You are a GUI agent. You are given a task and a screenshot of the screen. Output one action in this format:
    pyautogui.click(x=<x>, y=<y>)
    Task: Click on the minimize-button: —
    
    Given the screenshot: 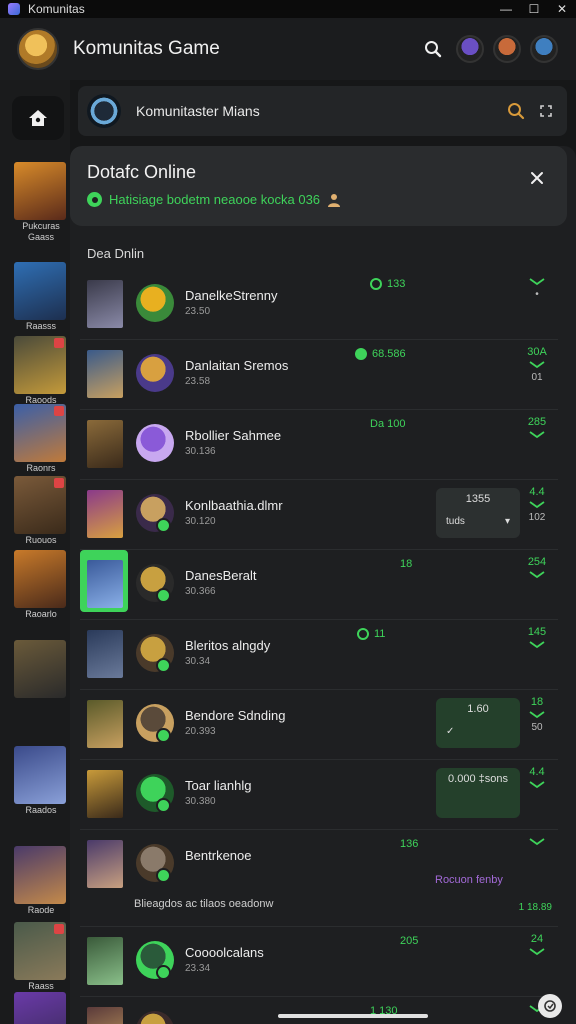 What is the action you would take?
    pyautogui.click(x=506, y=9)
    